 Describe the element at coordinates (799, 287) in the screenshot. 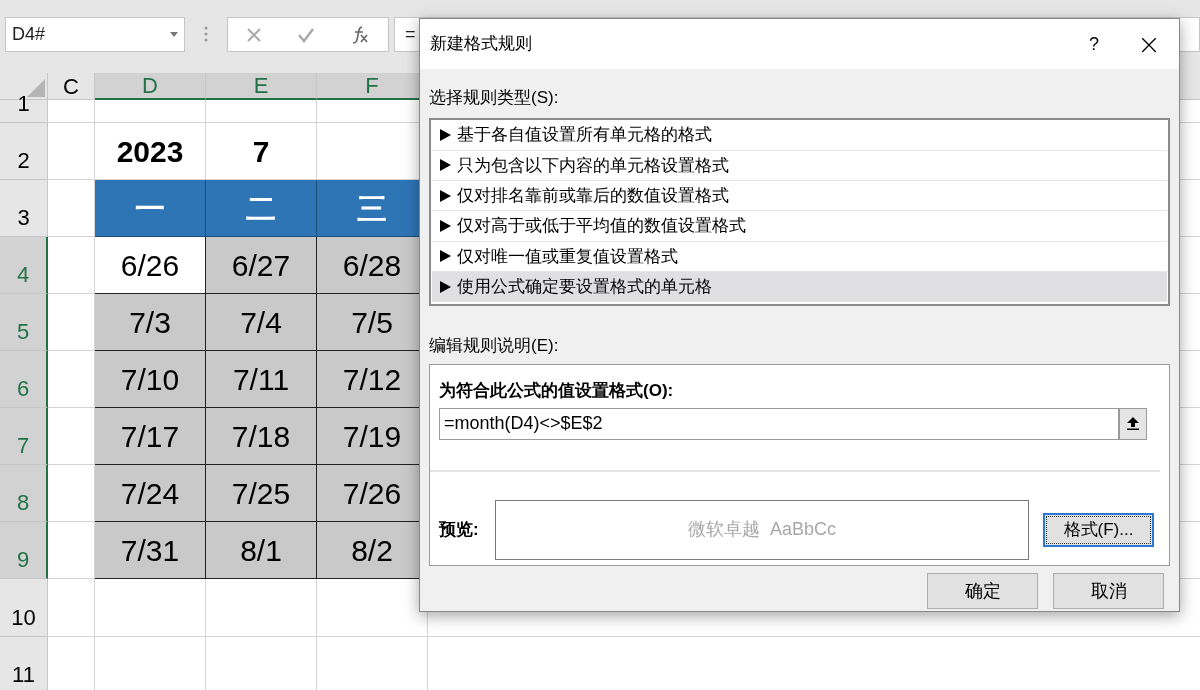

I see `list-item: 使用公式确定要设置格式的单元格` at that location.